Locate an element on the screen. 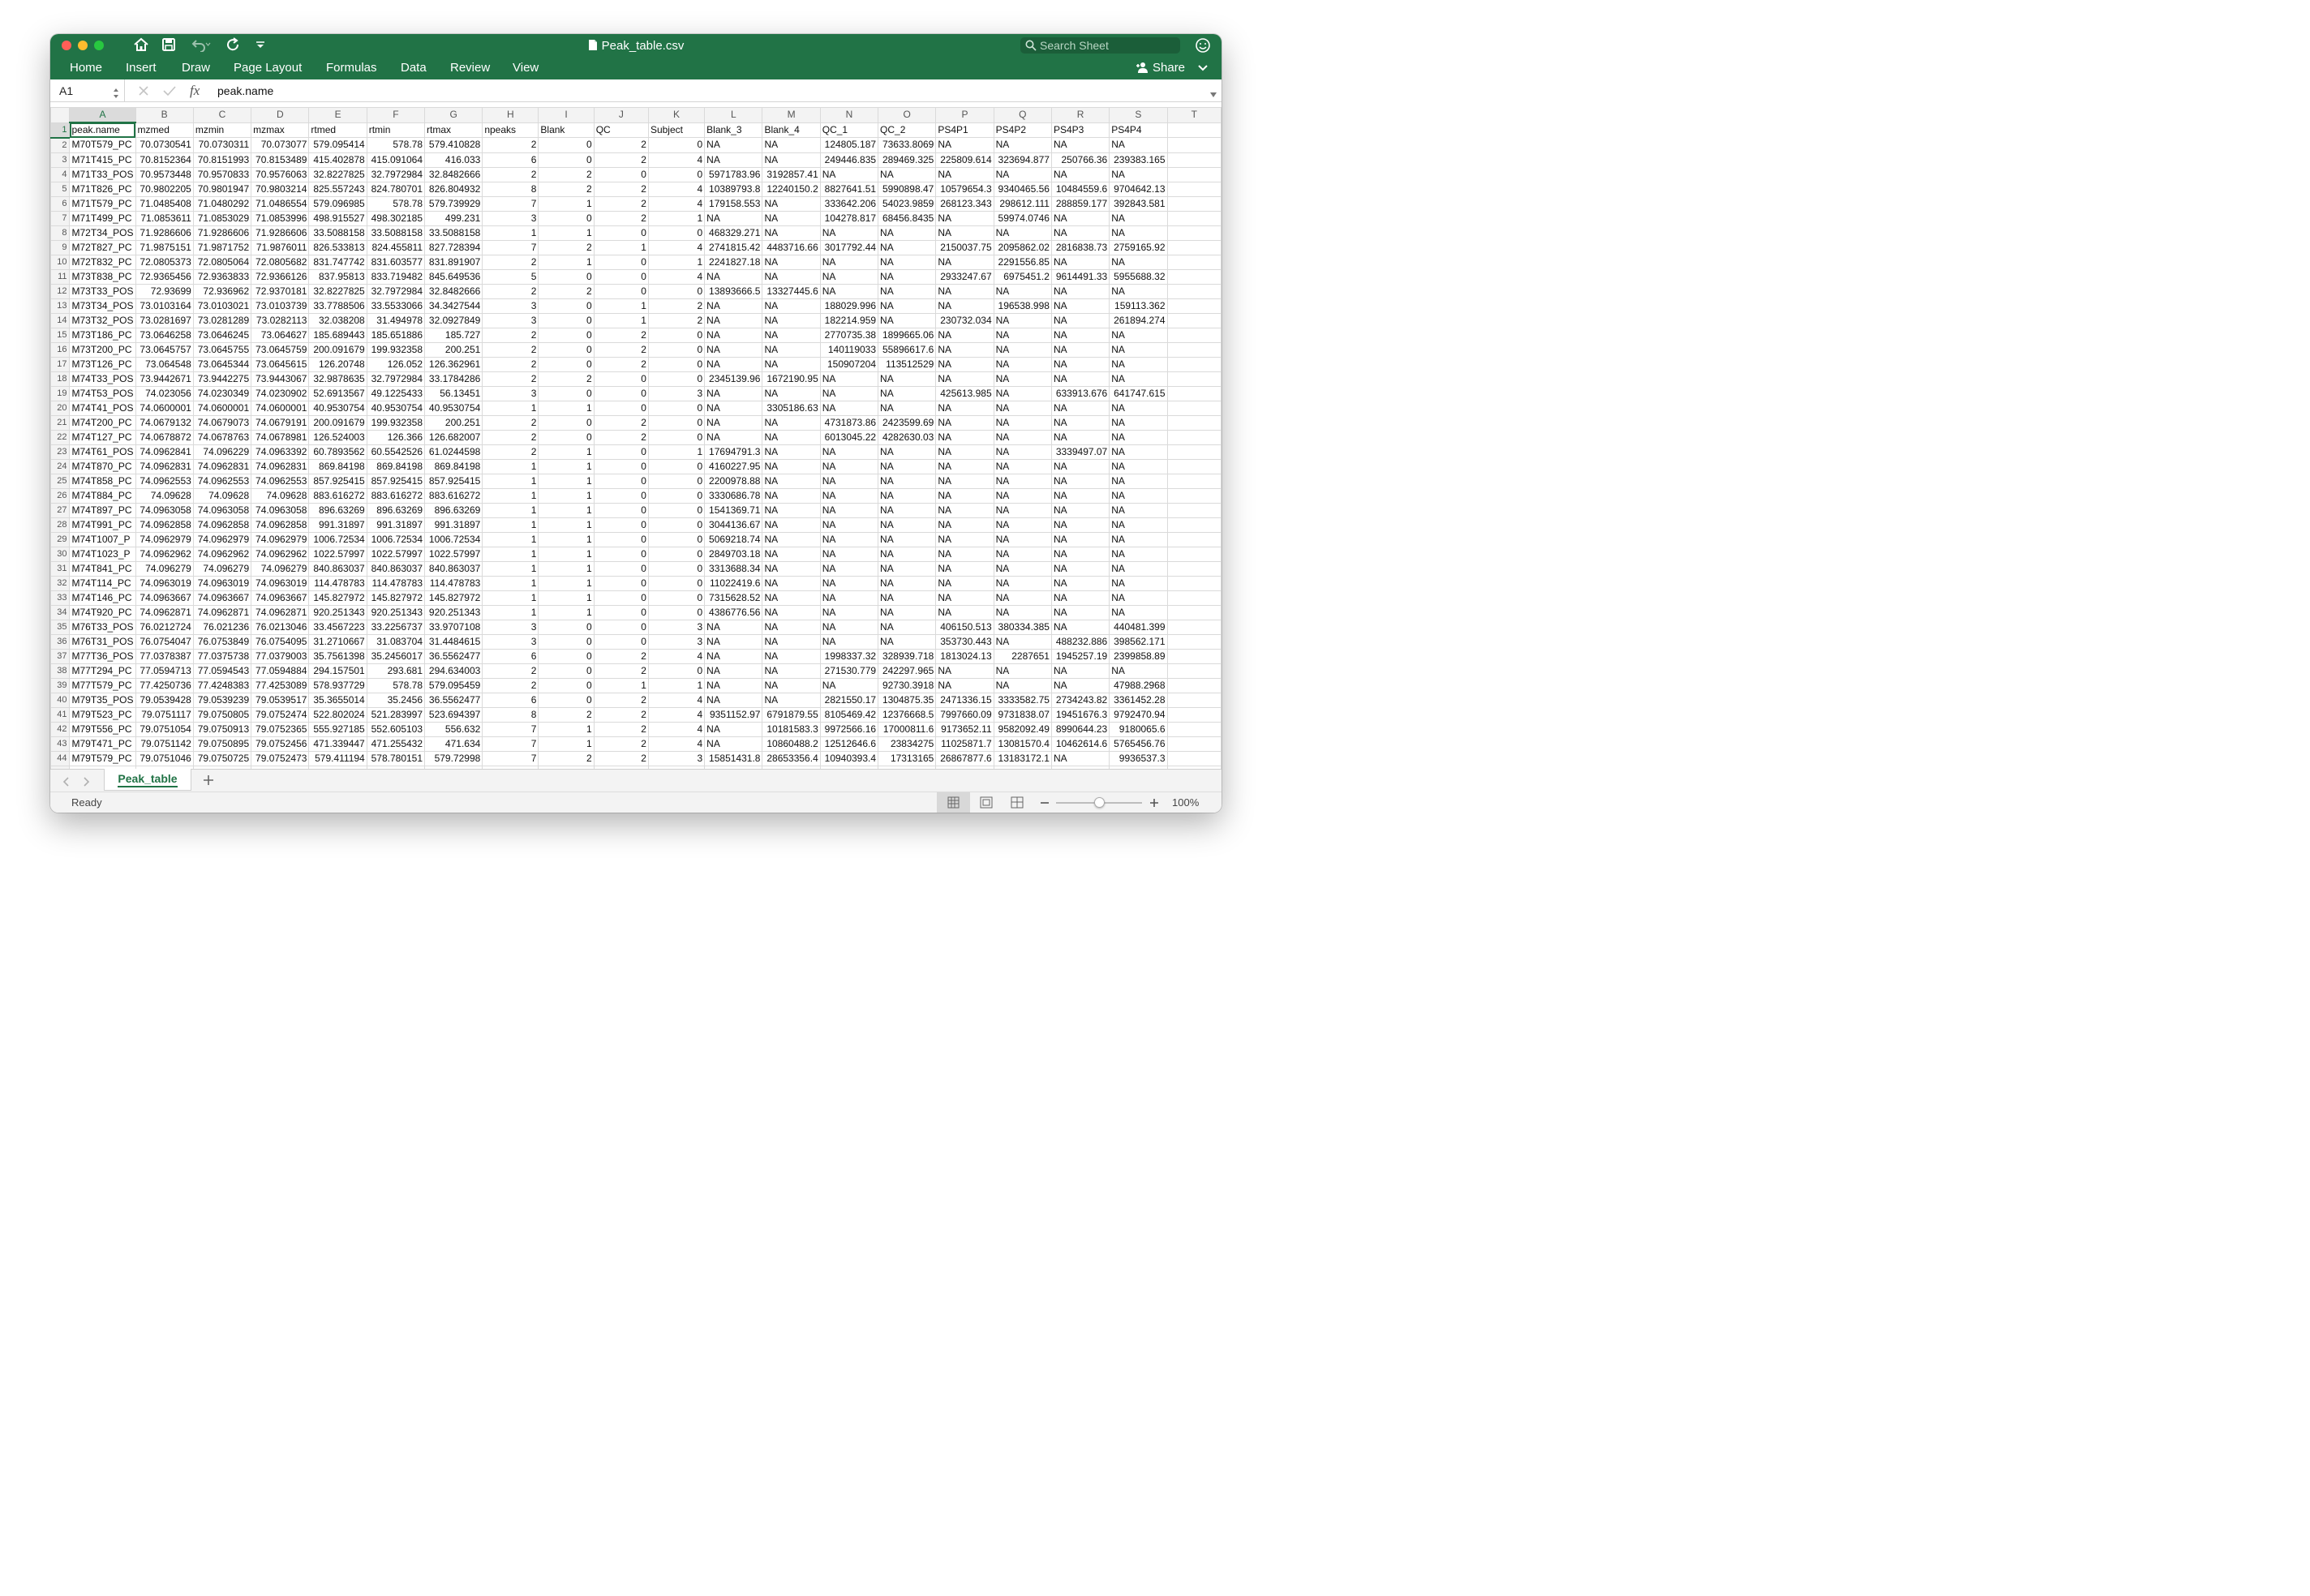  cell: 353730.443 is located at coordinates (965, 641).